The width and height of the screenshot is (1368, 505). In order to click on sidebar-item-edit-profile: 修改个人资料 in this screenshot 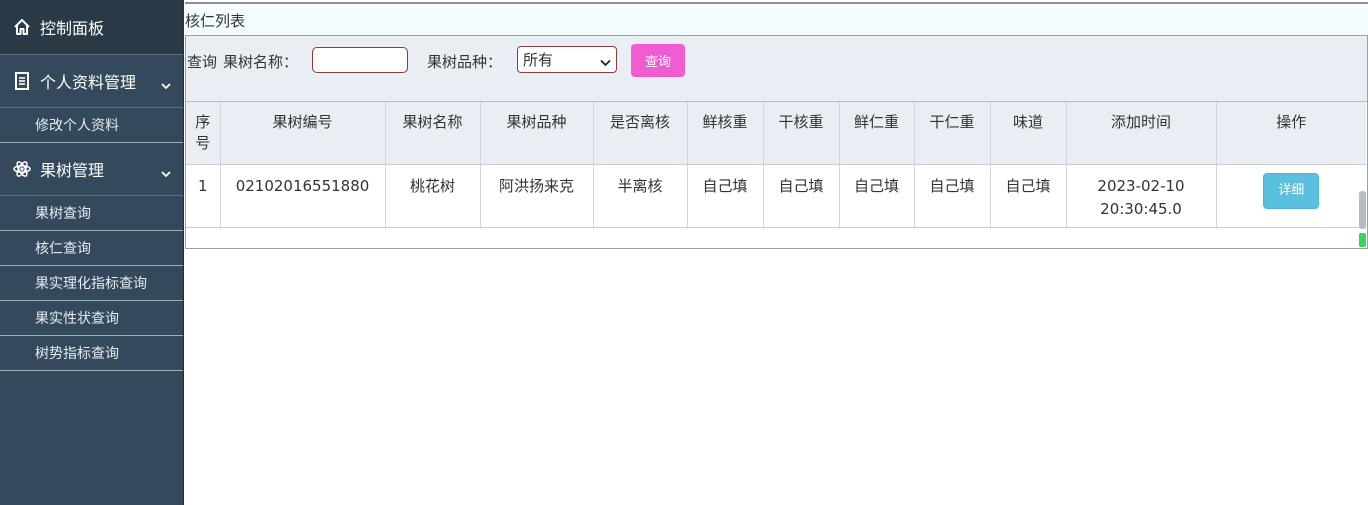, I will do `click(91, 125)`.